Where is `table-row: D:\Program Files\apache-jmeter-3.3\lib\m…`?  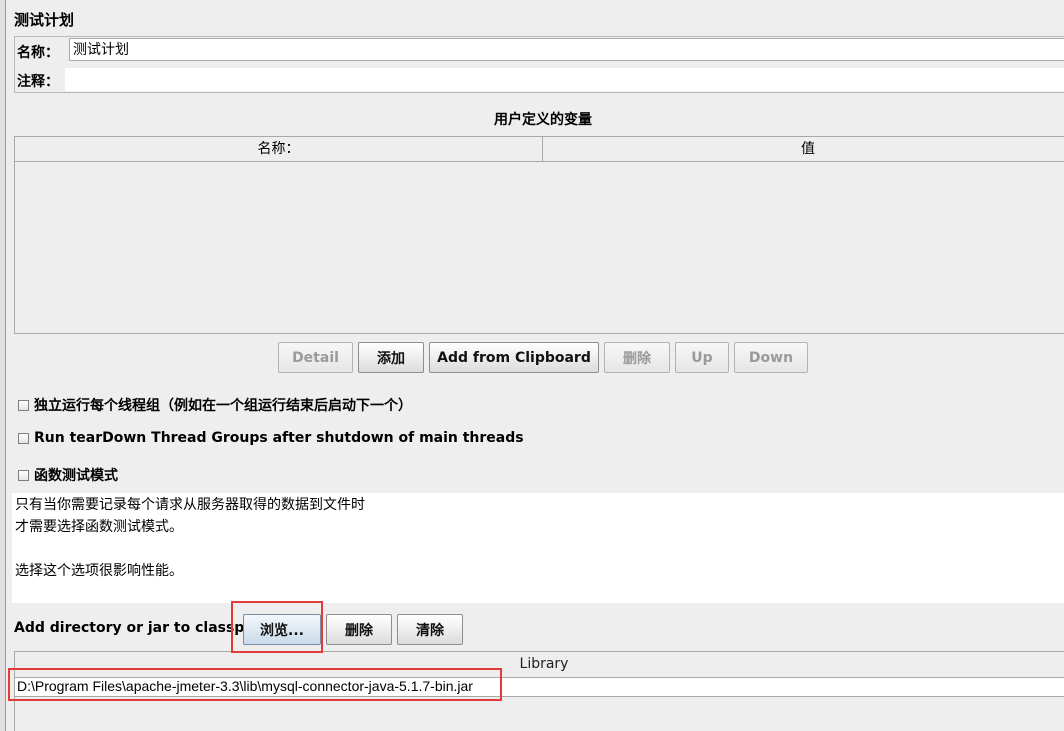
table-row: D:\Program Files\apache-jmeter-3.3\lib\m… is located at coordinates (539, 687).